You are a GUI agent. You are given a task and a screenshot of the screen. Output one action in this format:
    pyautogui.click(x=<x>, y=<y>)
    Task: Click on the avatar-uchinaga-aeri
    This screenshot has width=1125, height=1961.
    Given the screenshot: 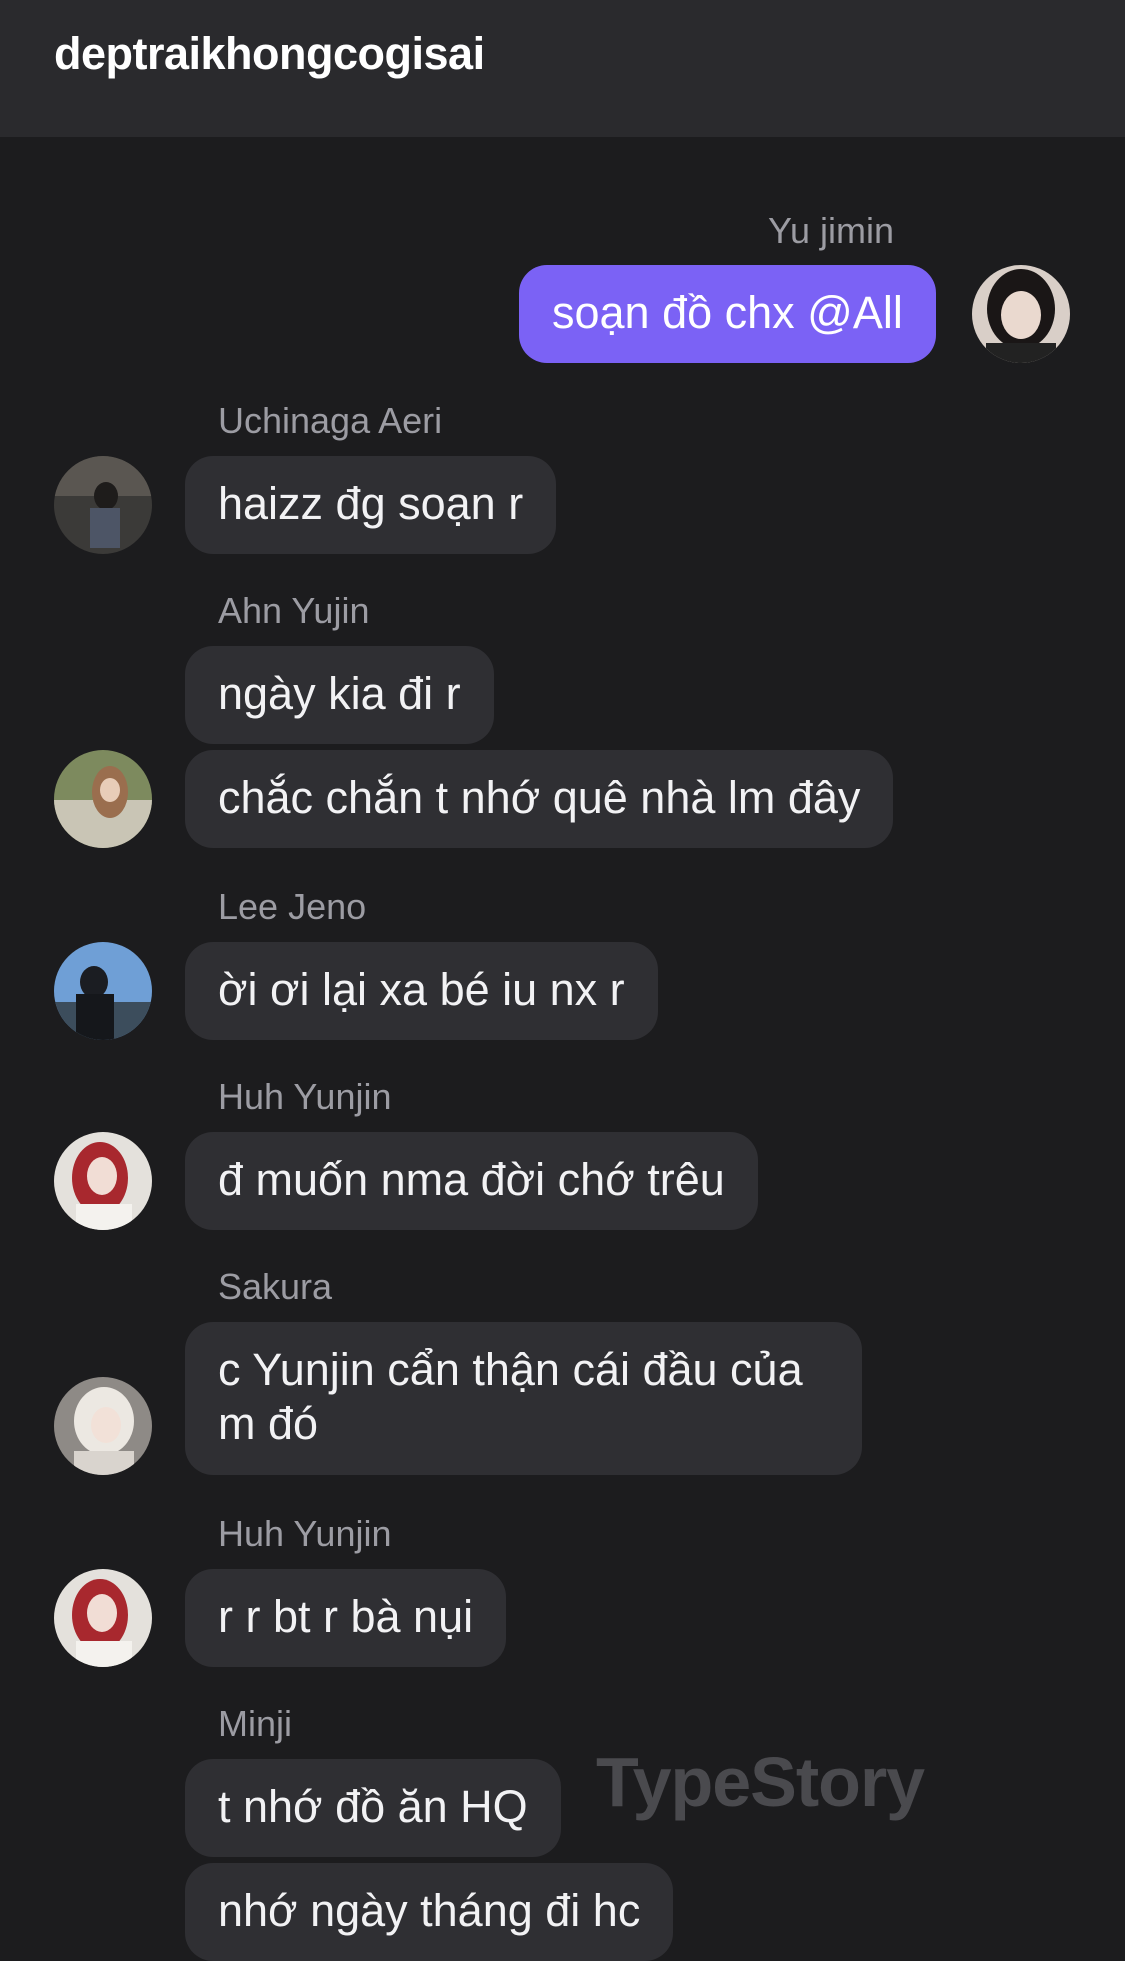 What is the action you would take?
    pyautogui.click(x=103, y=505)
    